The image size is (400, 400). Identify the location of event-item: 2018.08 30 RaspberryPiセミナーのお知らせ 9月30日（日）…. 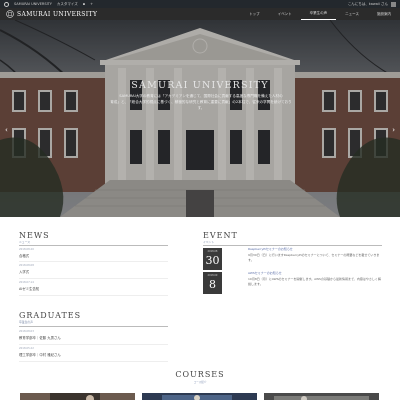
(292, 259).